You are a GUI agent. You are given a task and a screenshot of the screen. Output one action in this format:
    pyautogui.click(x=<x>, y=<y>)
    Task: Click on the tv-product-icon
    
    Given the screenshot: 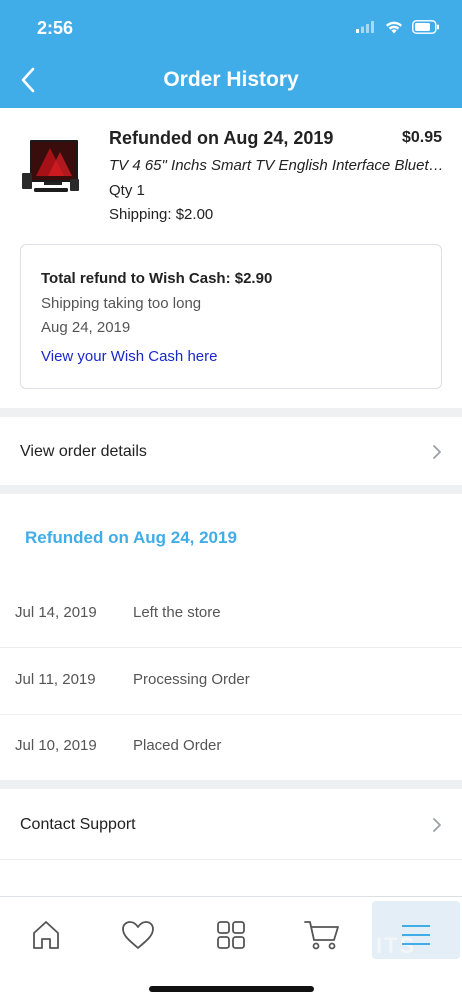 What is the action you would take?
    pyautogui.click(x=50, y=166)
    